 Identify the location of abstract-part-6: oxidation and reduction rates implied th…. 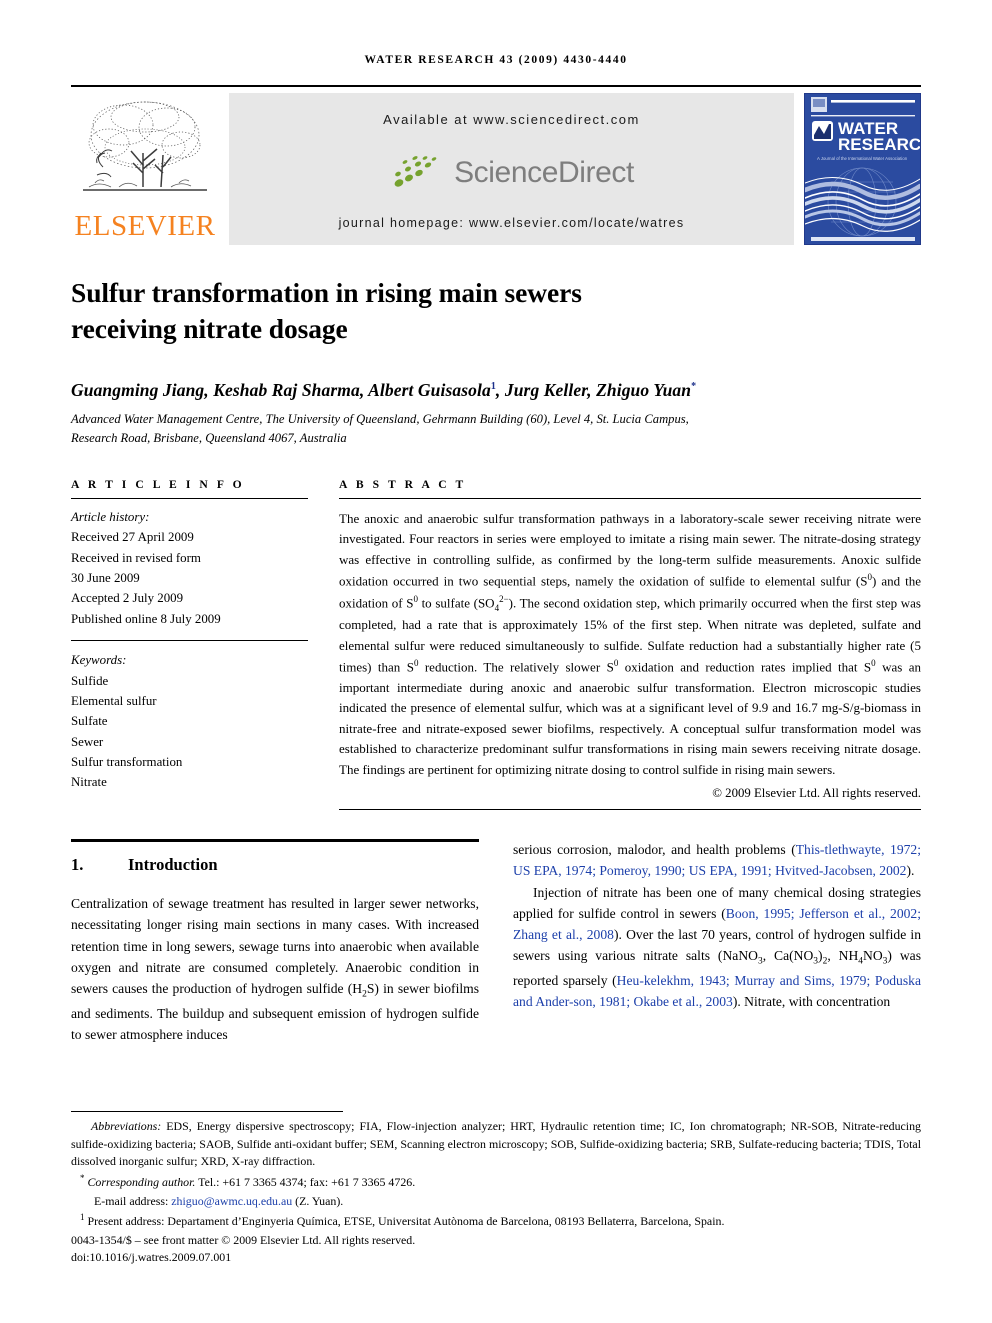
(745, 667).